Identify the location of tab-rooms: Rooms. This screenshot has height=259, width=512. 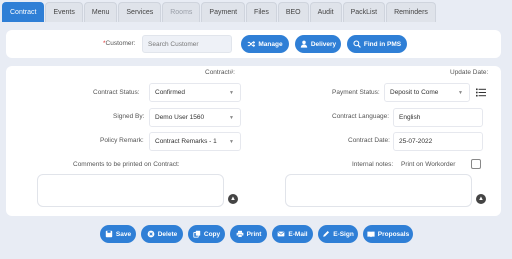
(181, 12).